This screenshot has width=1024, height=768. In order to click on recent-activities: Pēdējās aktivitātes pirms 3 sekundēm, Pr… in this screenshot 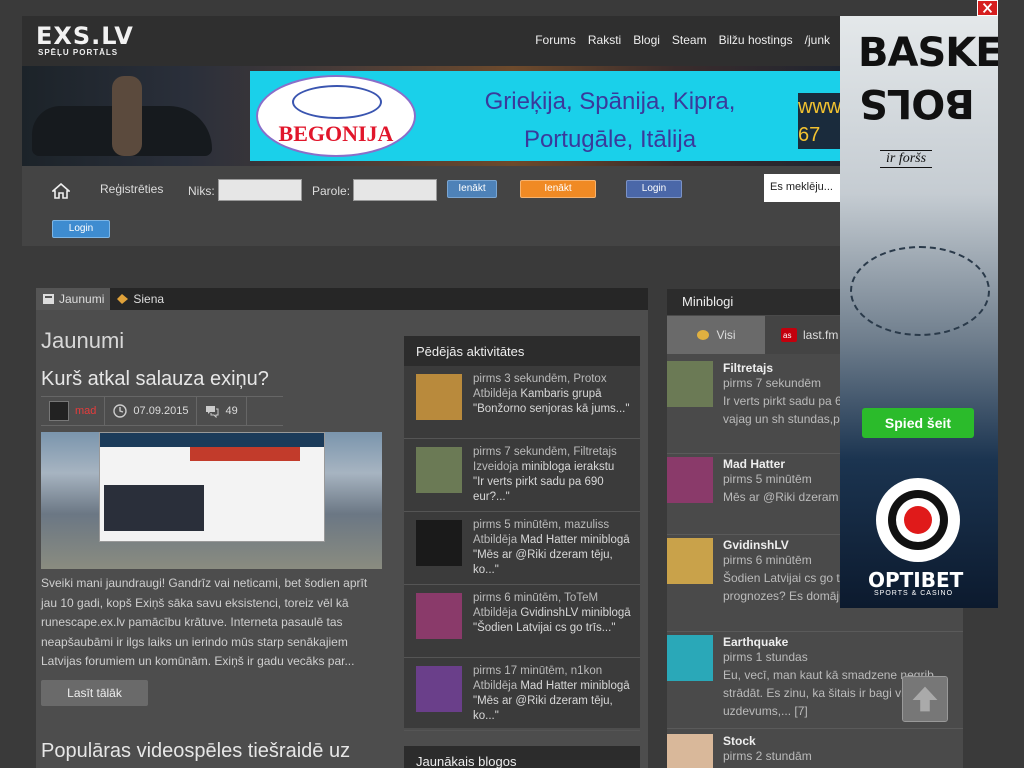, I will do `click(522, 533)`.